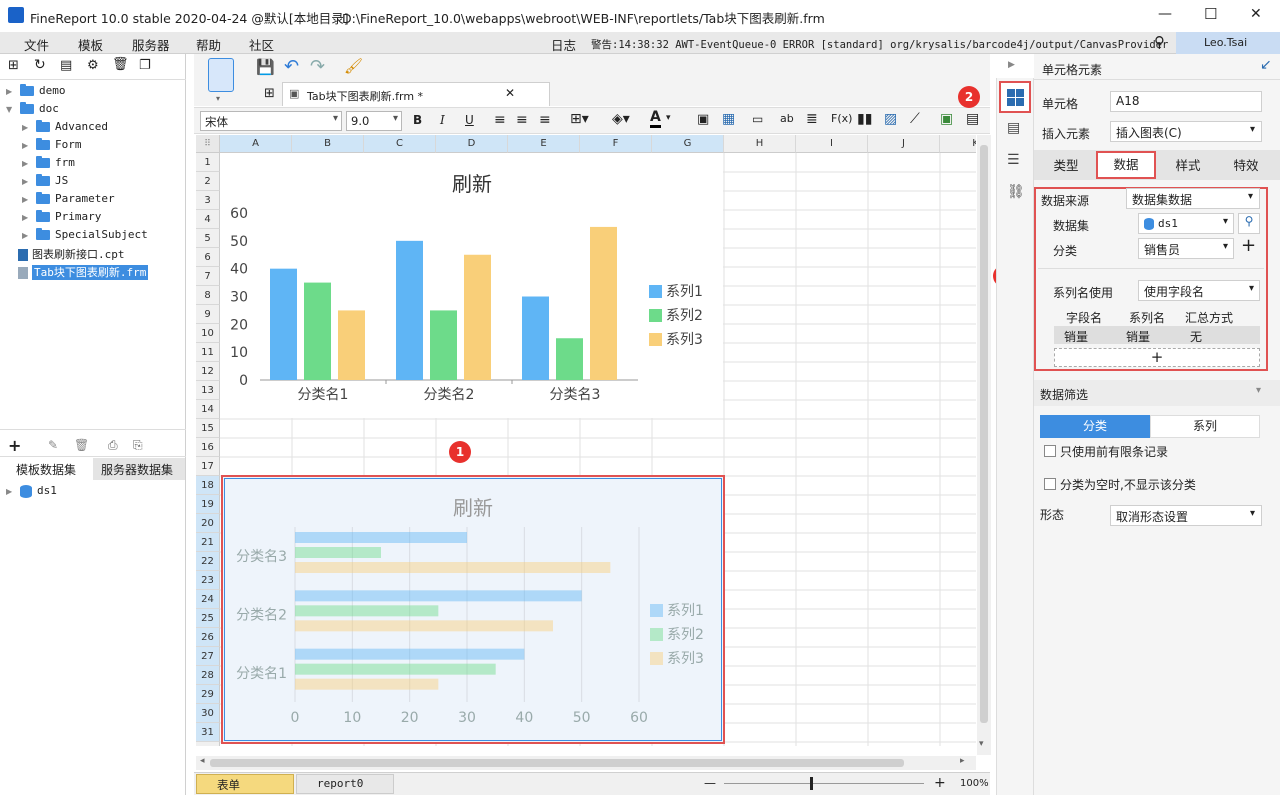 This screenshot has width=1280, height=795. I want to click on cell-element-tab, so click(1015, 97).